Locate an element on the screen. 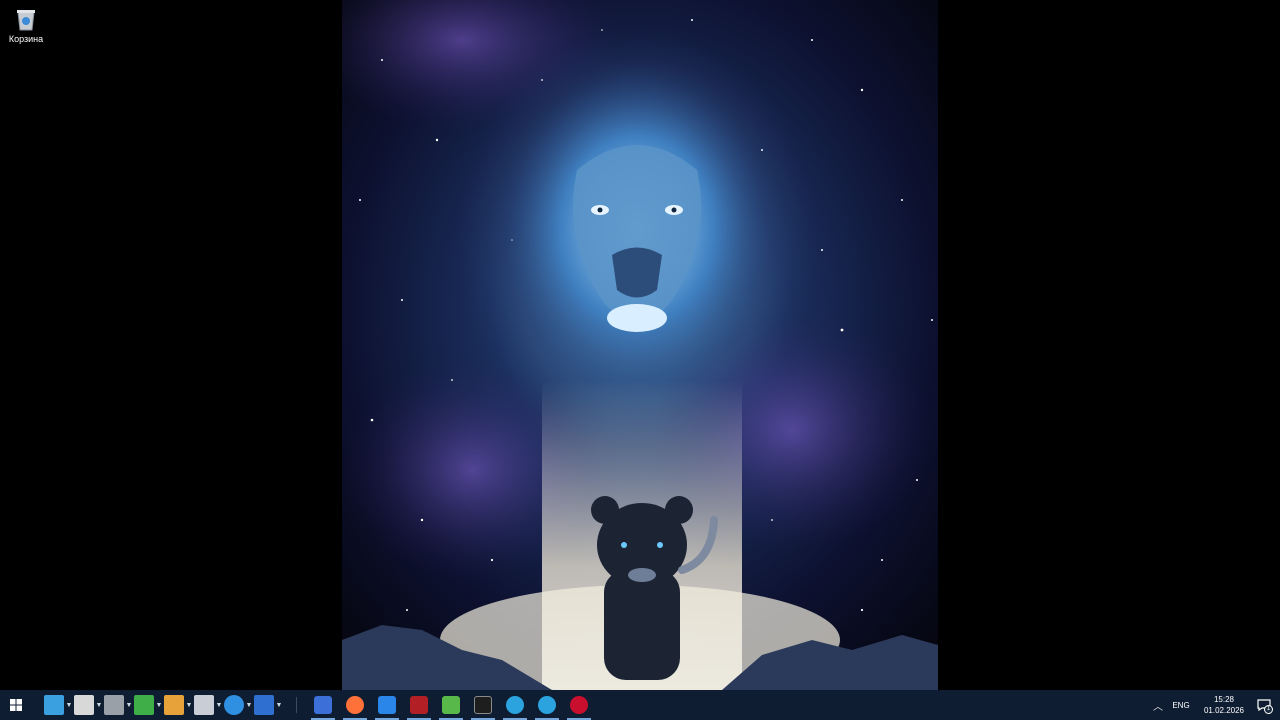  quick-launch-toolbar: ▼ ▼ ▼ ▼ ▼ ▼ ▼ ▼ is located at coordinates (164, 705).